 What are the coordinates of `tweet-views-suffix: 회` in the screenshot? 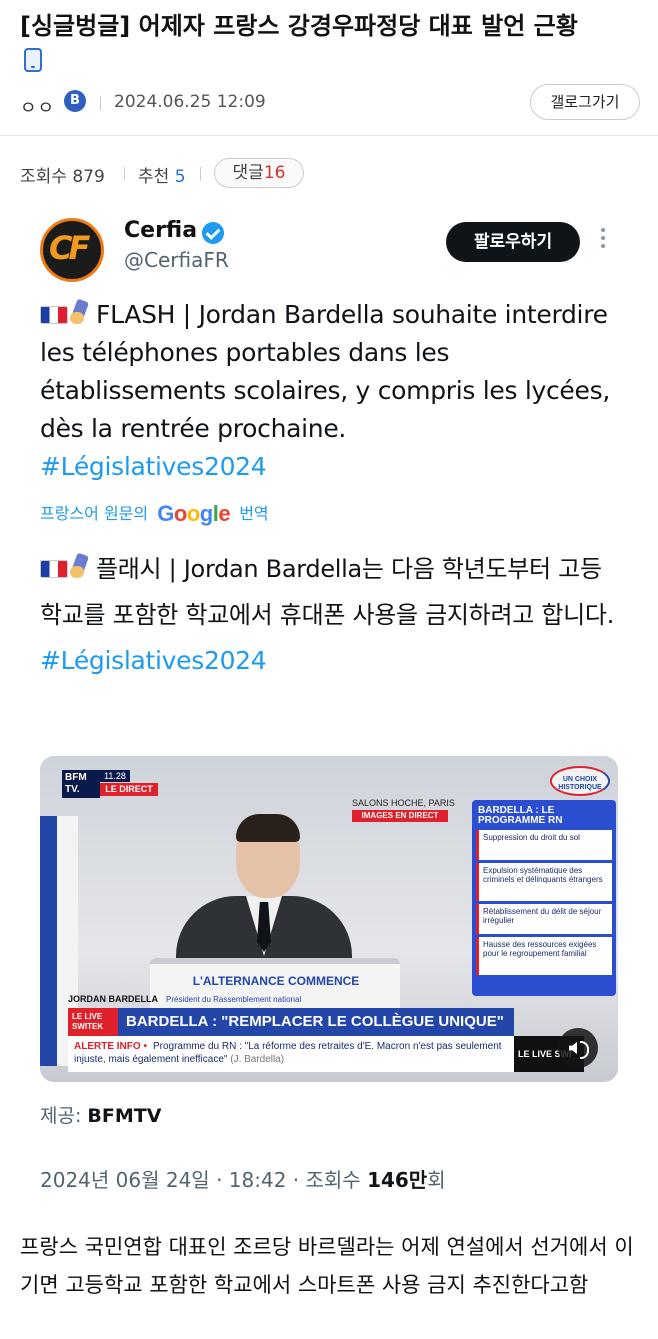 It's located at (436, 1180).